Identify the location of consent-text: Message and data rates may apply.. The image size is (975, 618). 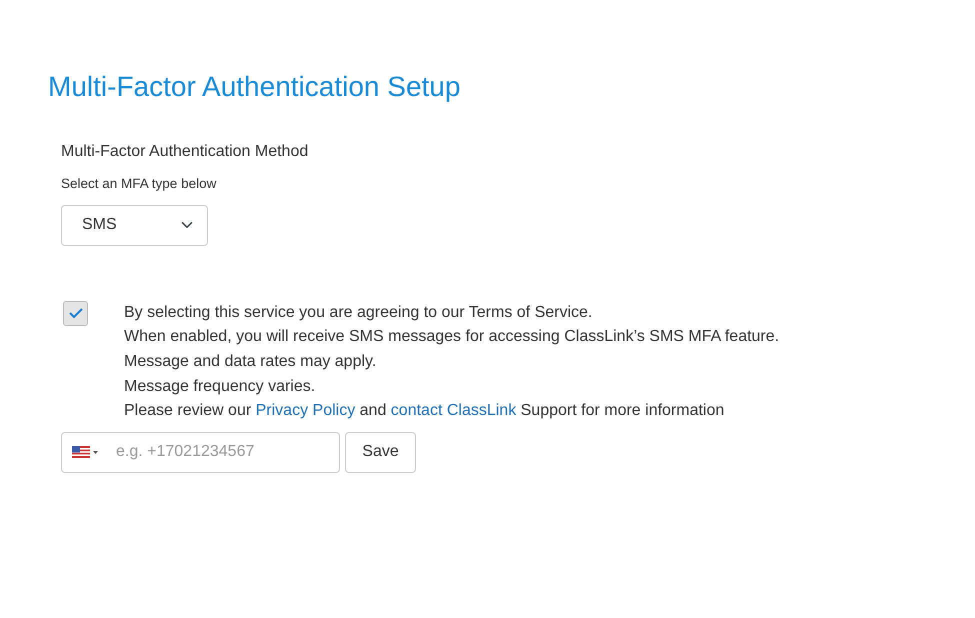
(251, 362).